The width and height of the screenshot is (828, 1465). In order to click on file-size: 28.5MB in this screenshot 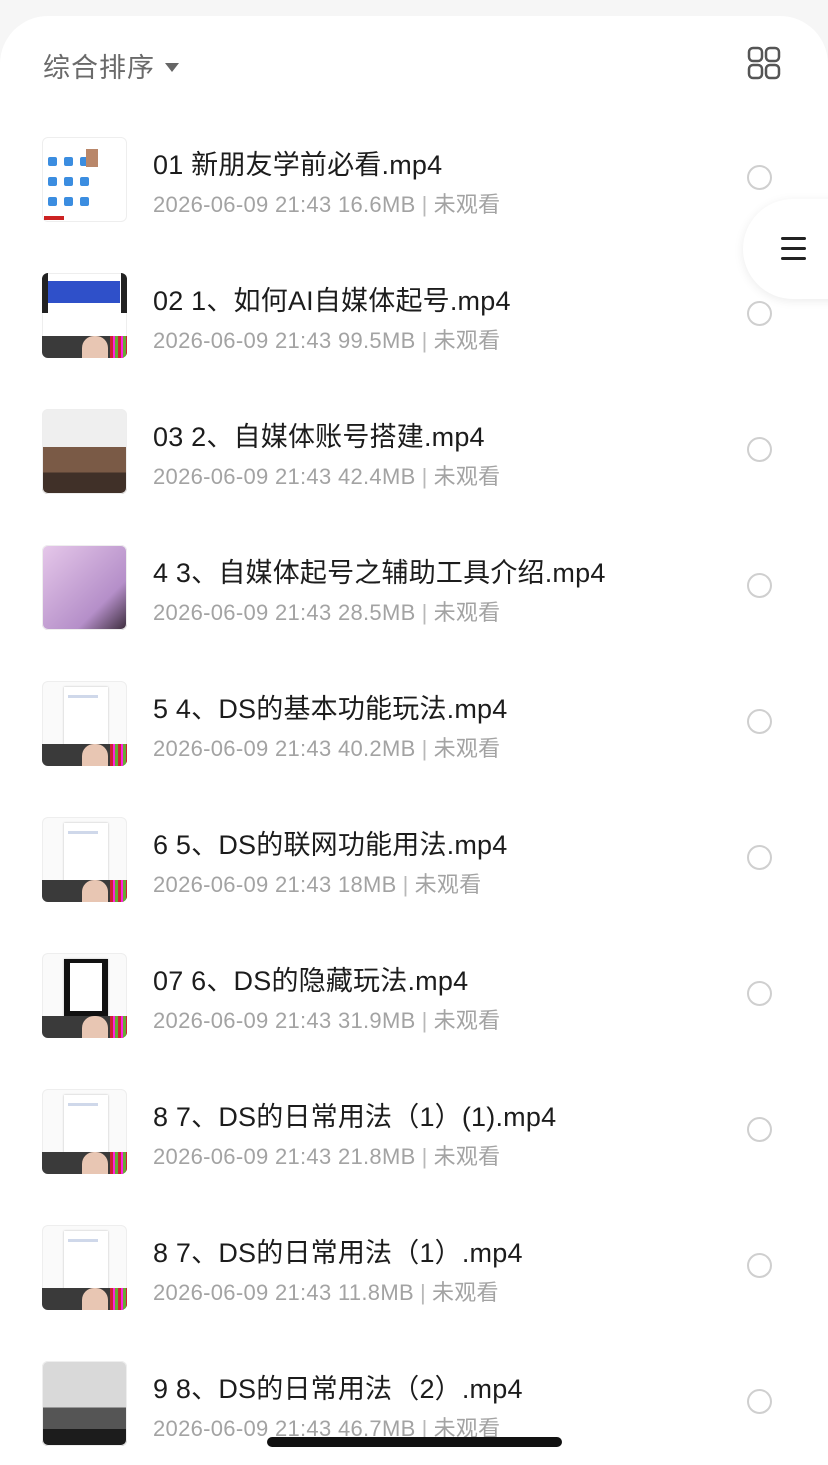, I will do `click(376, 612)`.